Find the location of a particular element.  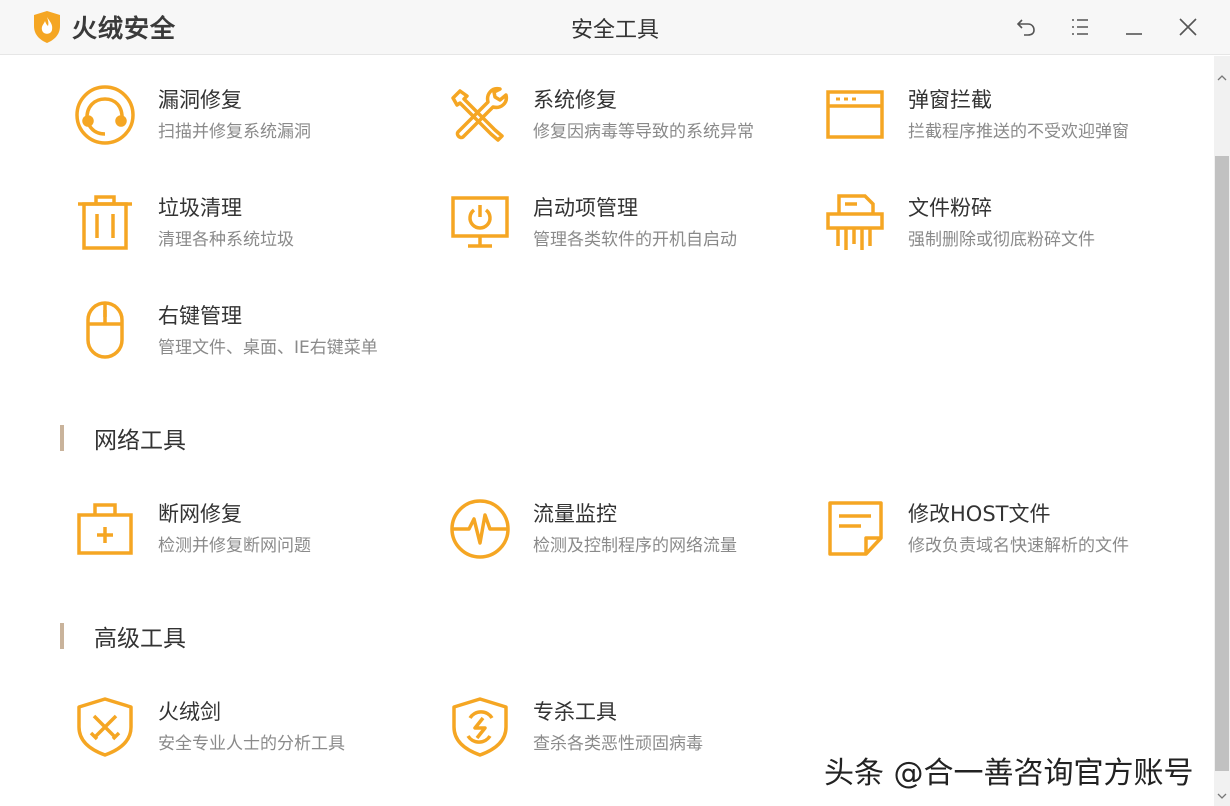

crossed-swords-shield-icon is located at coordinates (105, 727).